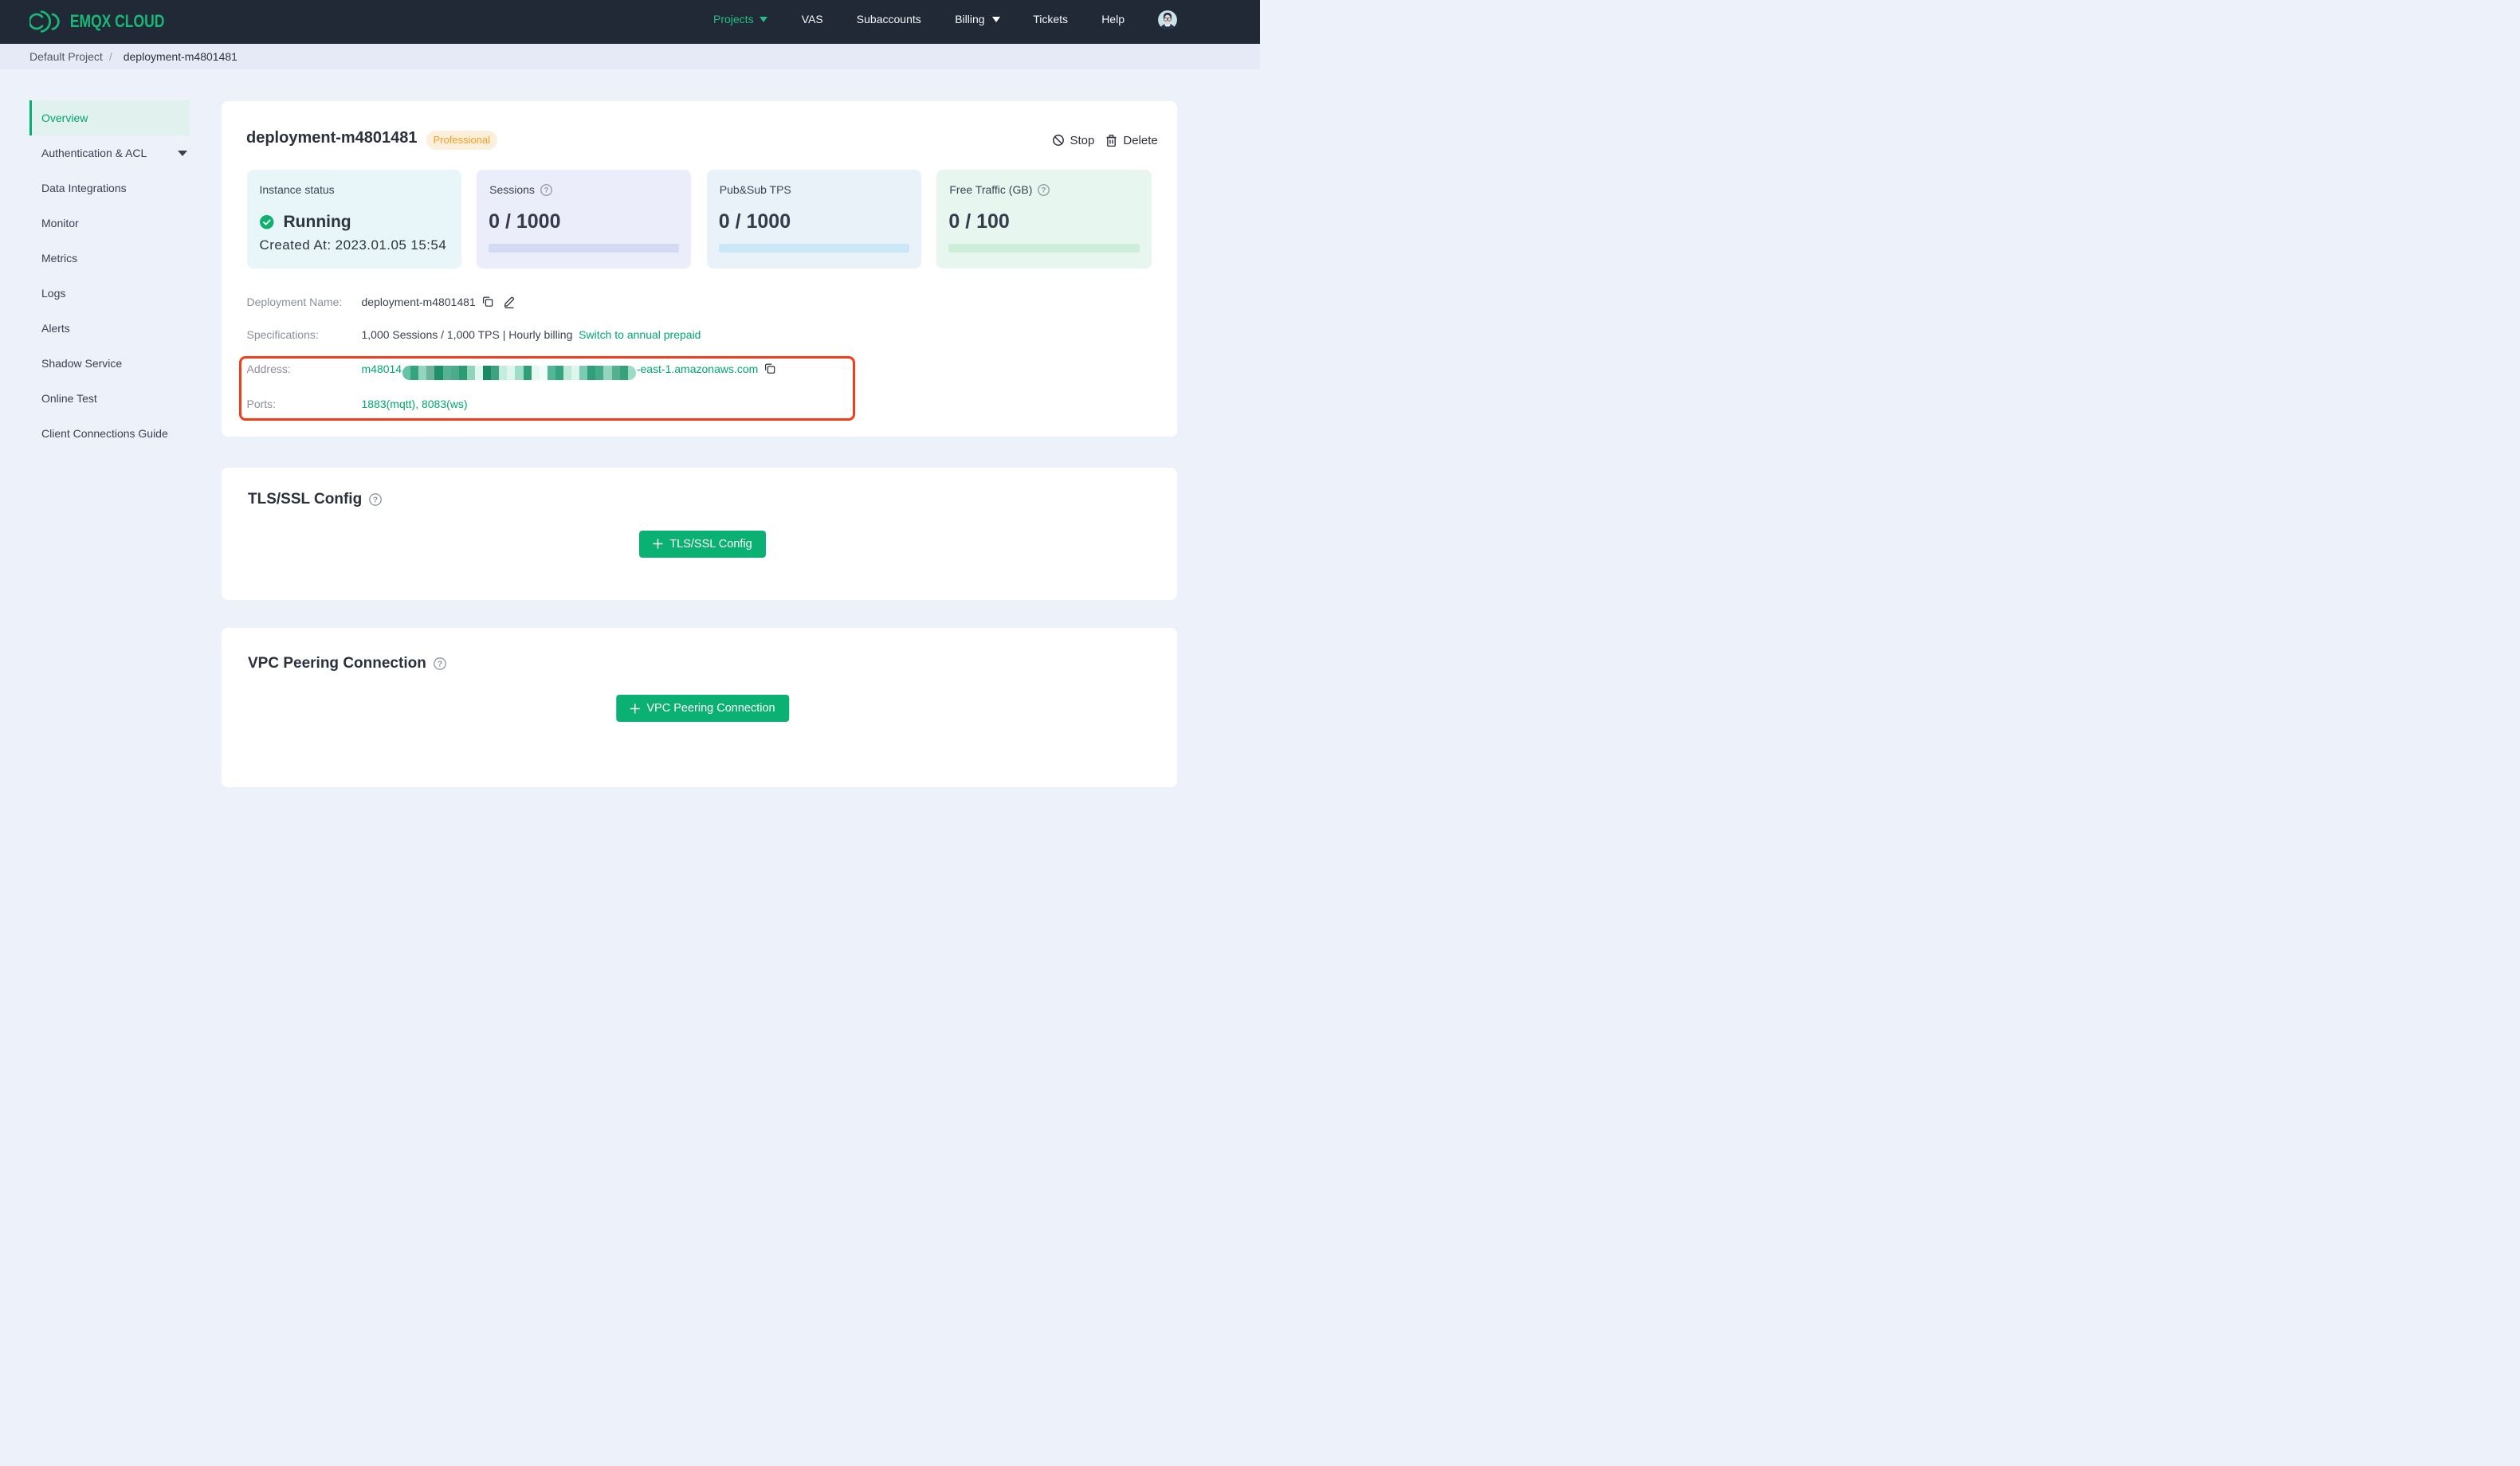 Image resolution: width=2520 pixels, height=1466 pixels. Describe the element at coordinates (117, 21) in the screenshot. I see `svg-text: EMQX CLOUD` at that location.